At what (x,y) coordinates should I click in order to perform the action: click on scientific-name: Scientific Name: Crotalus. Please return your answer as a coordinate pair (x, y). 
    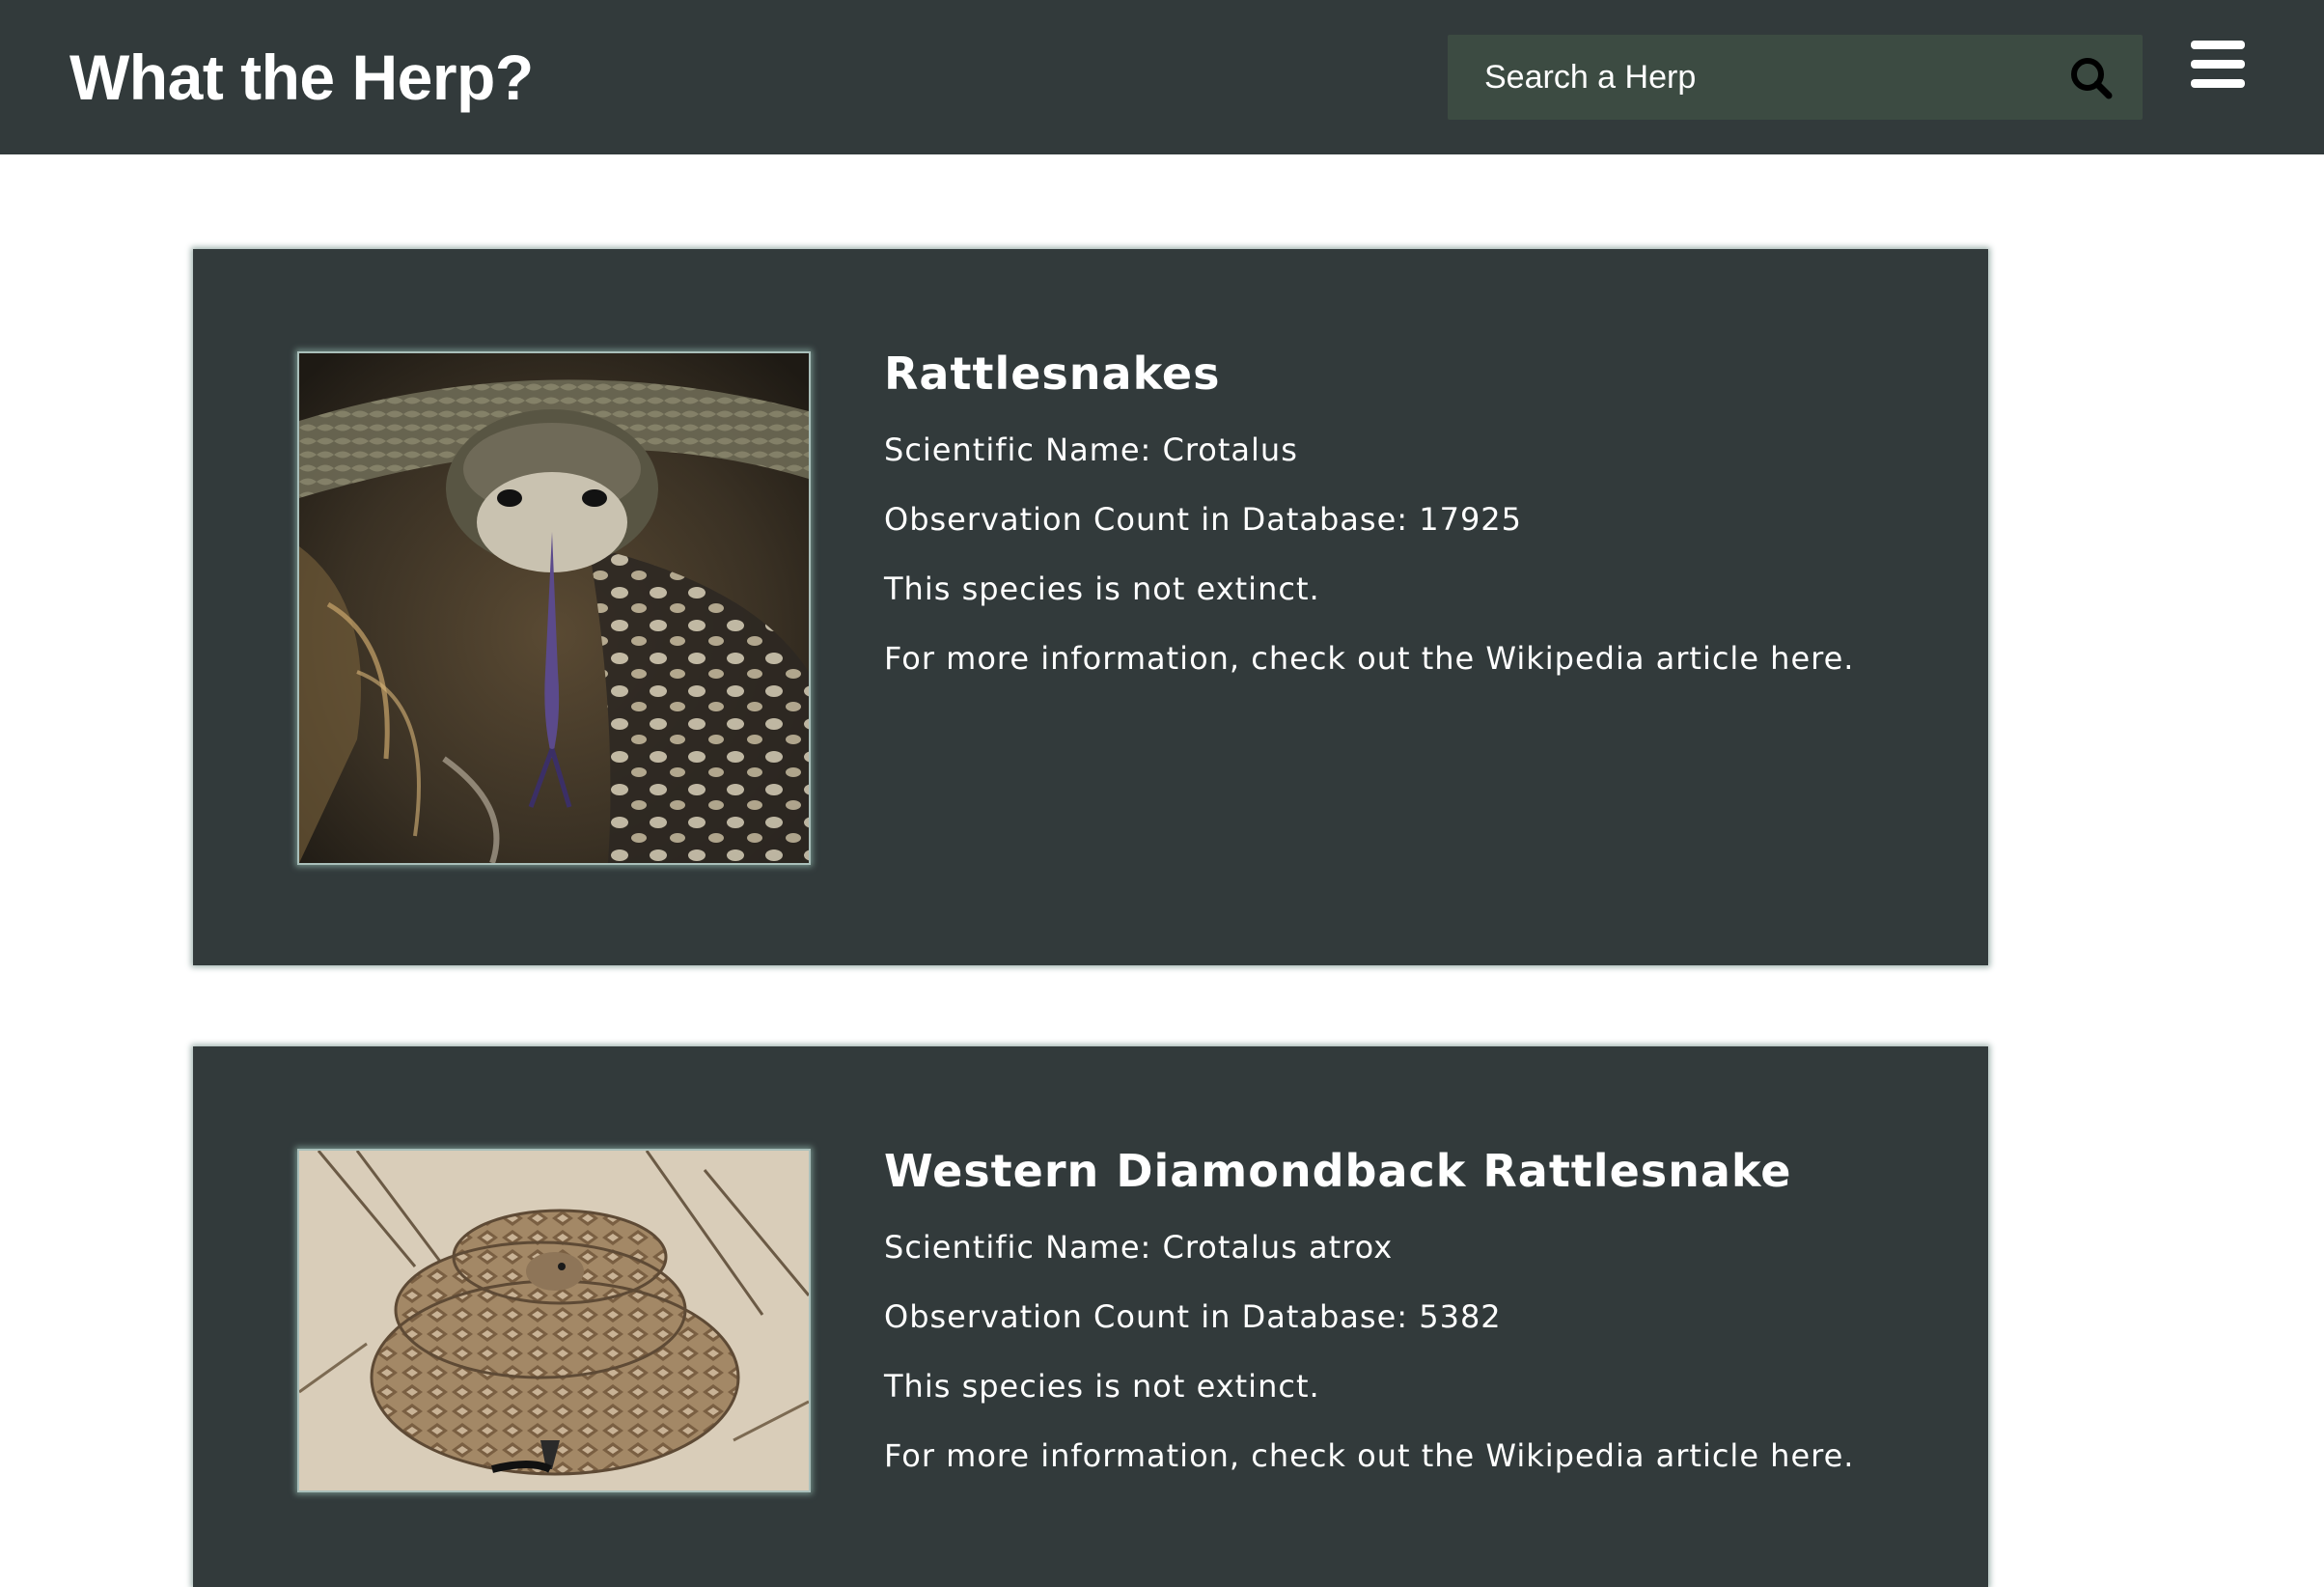
    Looking at the image, I should click on (1091, 450).